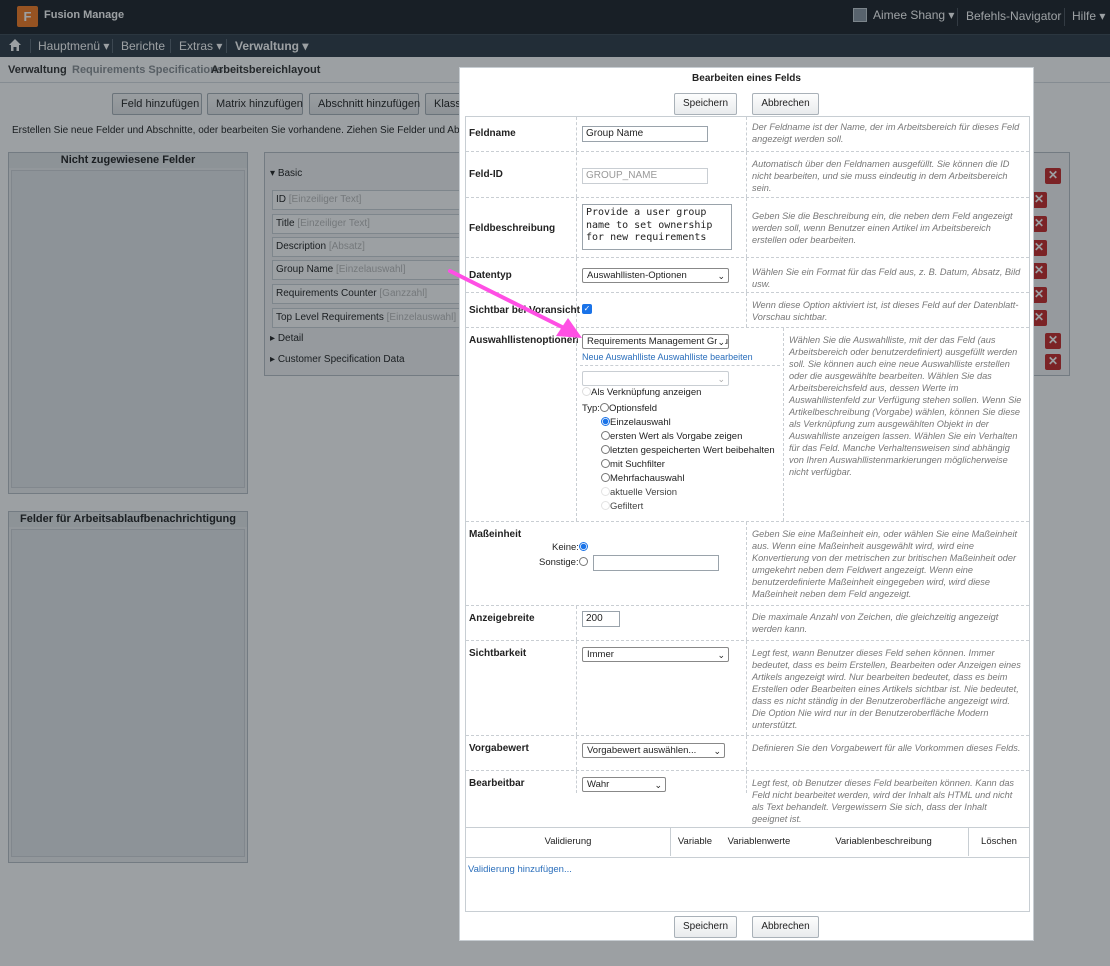  Describe the element at coordinates (601, 619) in the screenshot. I see `display-width-input: 200` at that location.